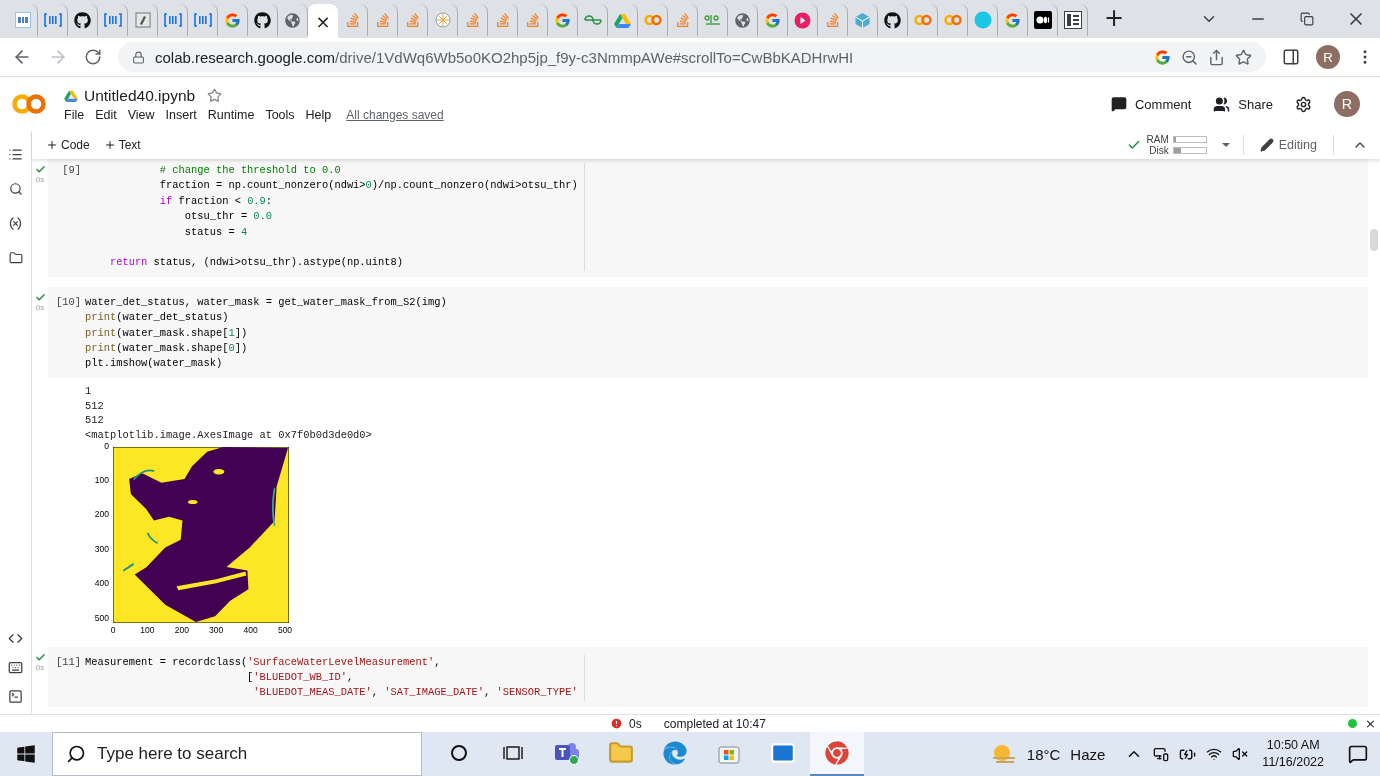 The width and height of the screenshot is (1380, 776). I want to click on execution-time: 0s, so click(635, 723).